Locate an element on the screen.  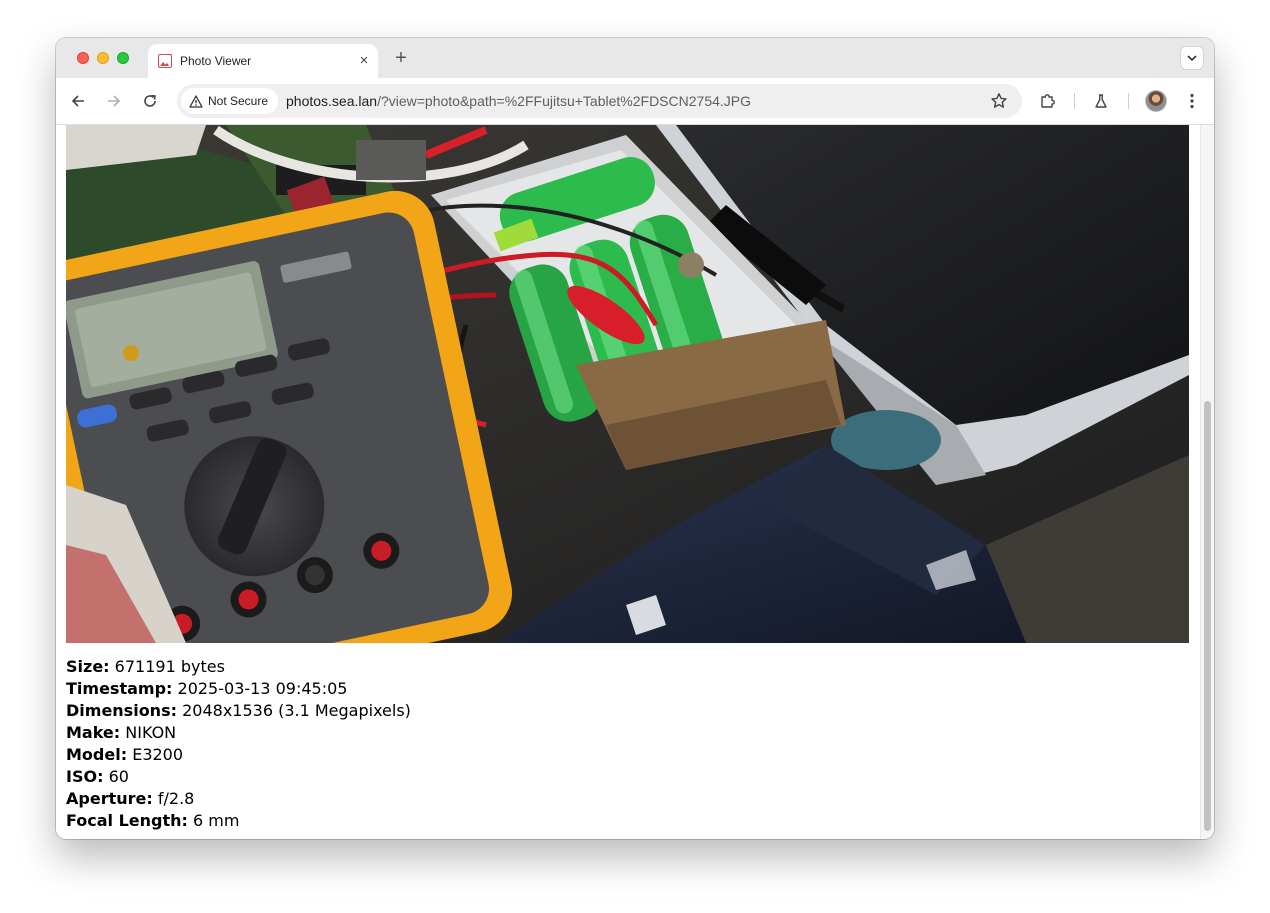
browser-menu-button is located at coordinates (1192, 101).